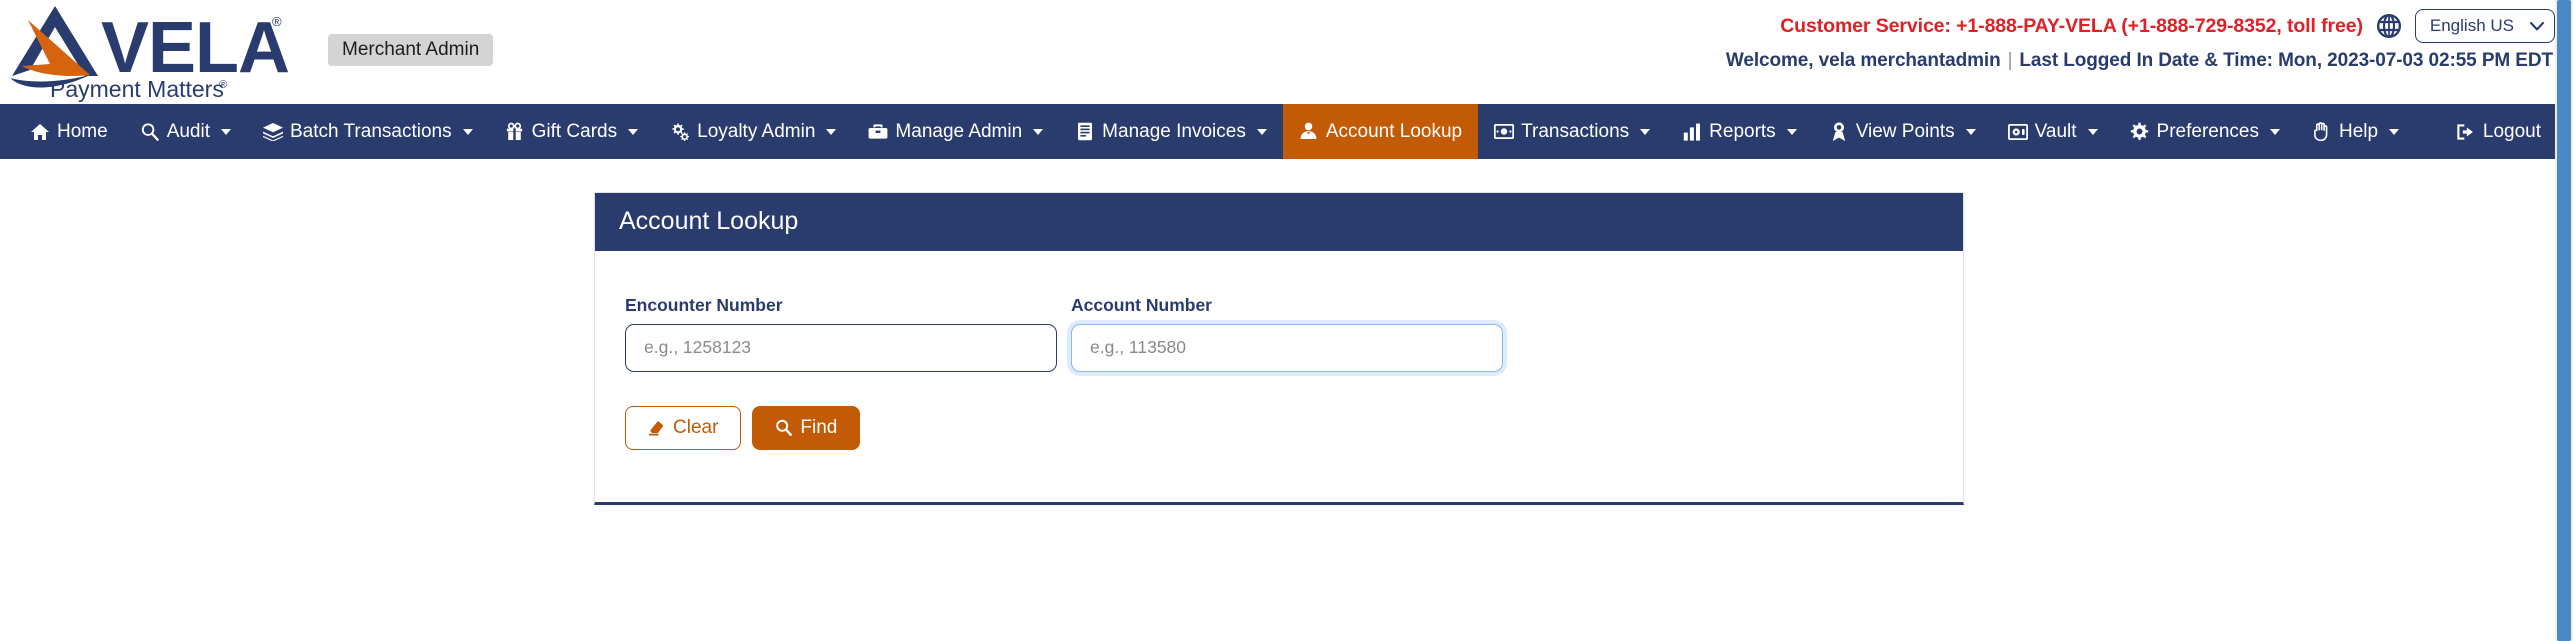 This screenshot has height=641, width=2573. What do you see at coordinates (371, 131) in the screenshot?
I see `nav-label: Batch Transactions` at bounding box center [371, 131].